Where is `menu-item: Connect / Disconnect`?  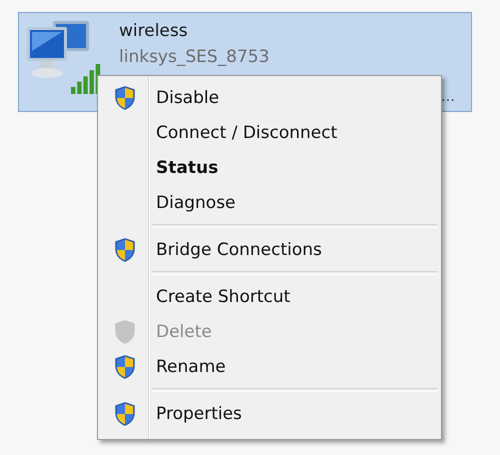
menu-item: Connect / Disconnect is located at coordinates (269, 132).